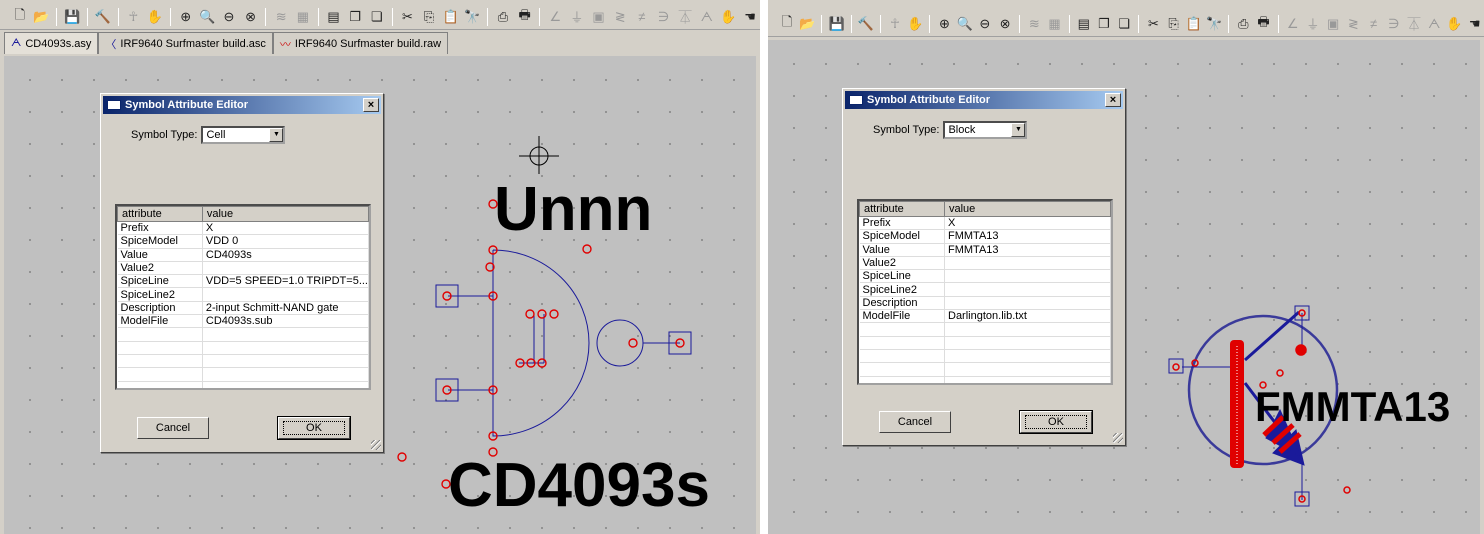  Describe the element at coordinates (642, 17) in the screenshot. I see `capacitor-icon: ≠` at that location.